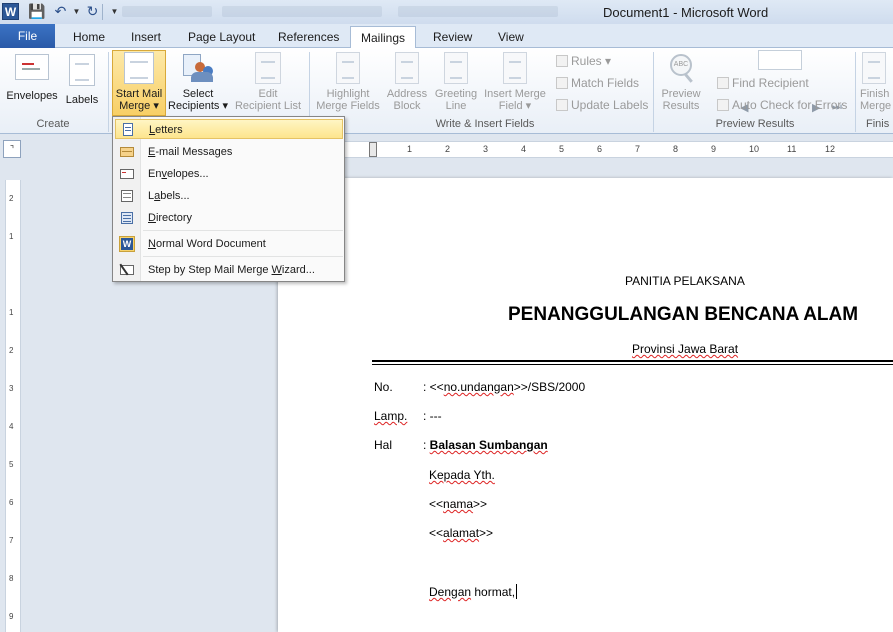 This screenshot has height=632, width=893. Describe the element at coordinates (139, 68) in the screenshot. I see `start-mail-merge-icon` at that location.